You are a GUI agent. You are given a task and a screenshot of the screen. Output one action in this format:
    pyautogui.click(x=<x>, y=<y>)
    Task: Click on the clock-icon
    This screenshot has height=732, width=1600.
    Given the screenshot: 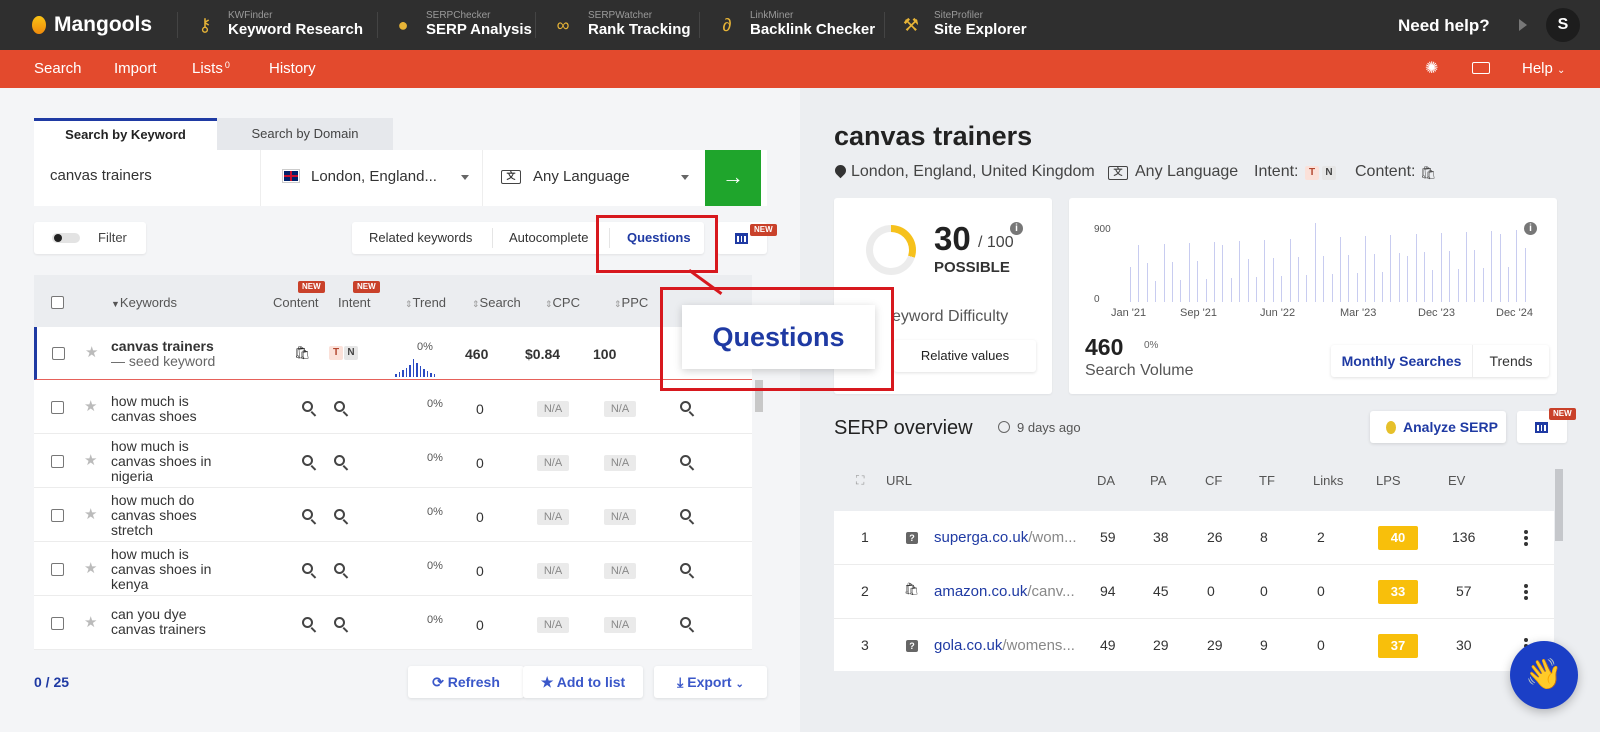 What is the action you would take?
    pyautogui.click(x=1004, y=427)
    